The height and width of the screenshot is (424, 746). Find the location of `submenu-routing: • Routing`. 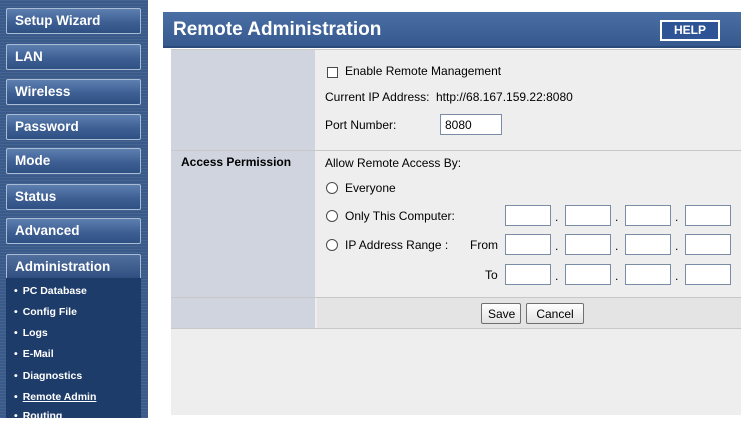

submenu-routing: • Routing is located at coordinates (38, 416).